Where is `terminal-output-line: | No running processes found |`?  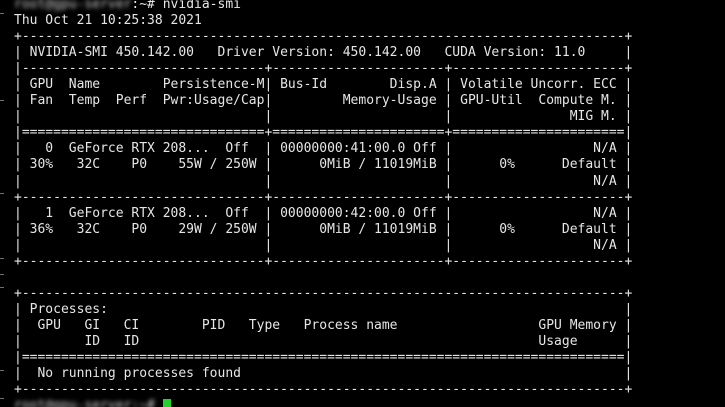
terminal-output-line: | No running processes found | is located at coordinates (323, 374).